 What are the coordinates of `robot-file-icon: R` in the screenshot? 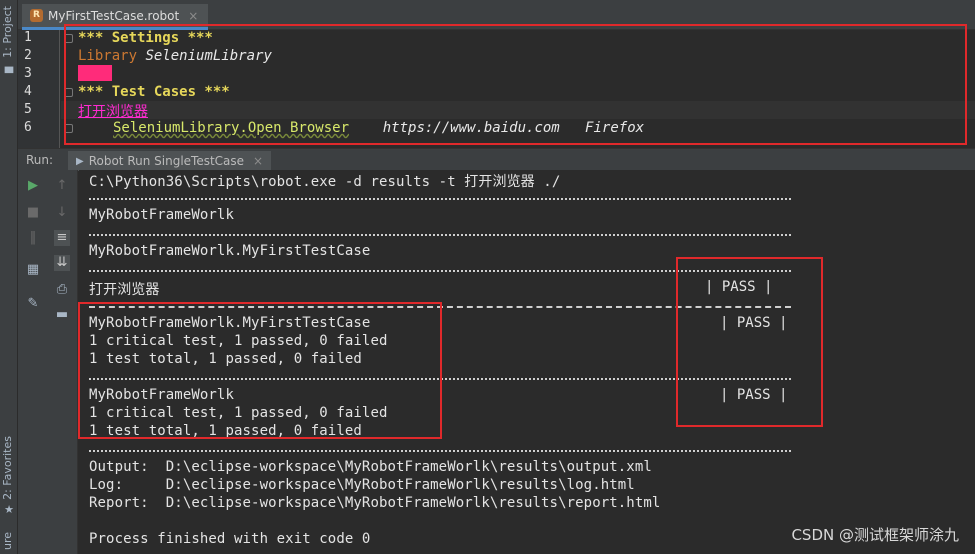 It's located at (36, 15).